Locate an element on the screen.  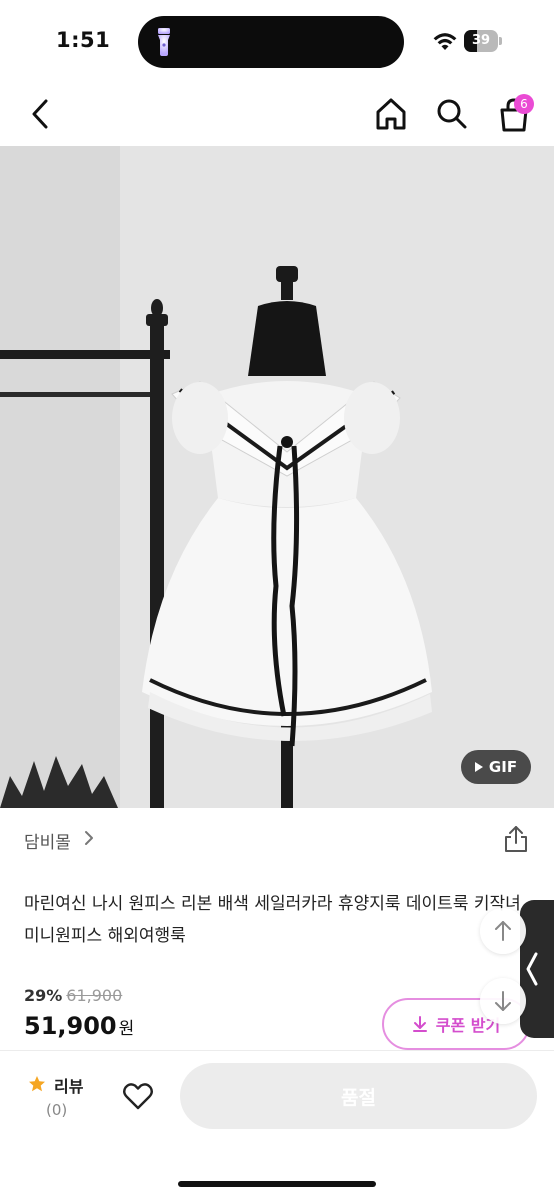
review-count: (0) is located at coordinates (57, 1110).